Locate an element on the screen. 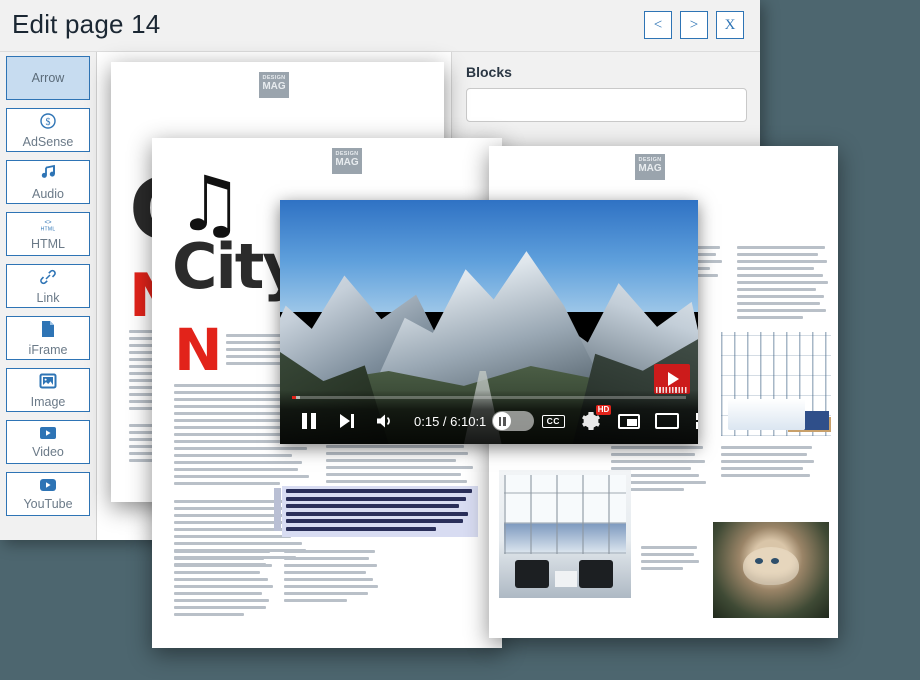 The height and width of the screenshot is (680, 920). sidebar-item-html: <> HTML HTML is located at coordinates (48, 234).